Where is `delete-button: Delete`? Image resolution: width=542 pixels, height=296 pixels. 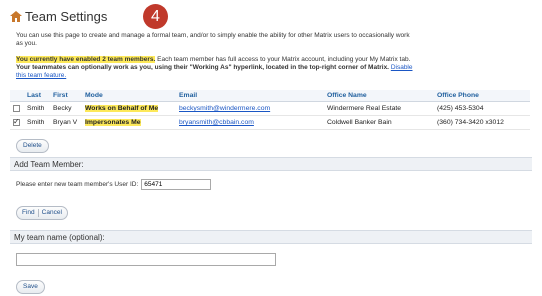 delete-button: Delete is located at coordinates (32, 146).